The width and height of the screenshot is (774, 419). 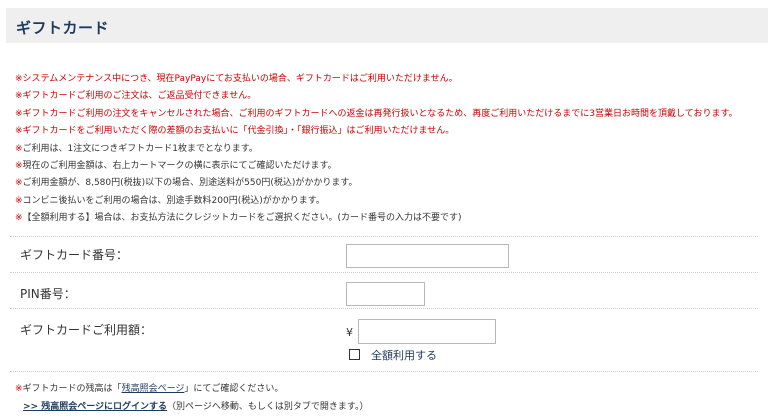 What do you see at coordinates (427, 331) in the screenshot?
I see `amount-input` at bounding box center [427, 331].